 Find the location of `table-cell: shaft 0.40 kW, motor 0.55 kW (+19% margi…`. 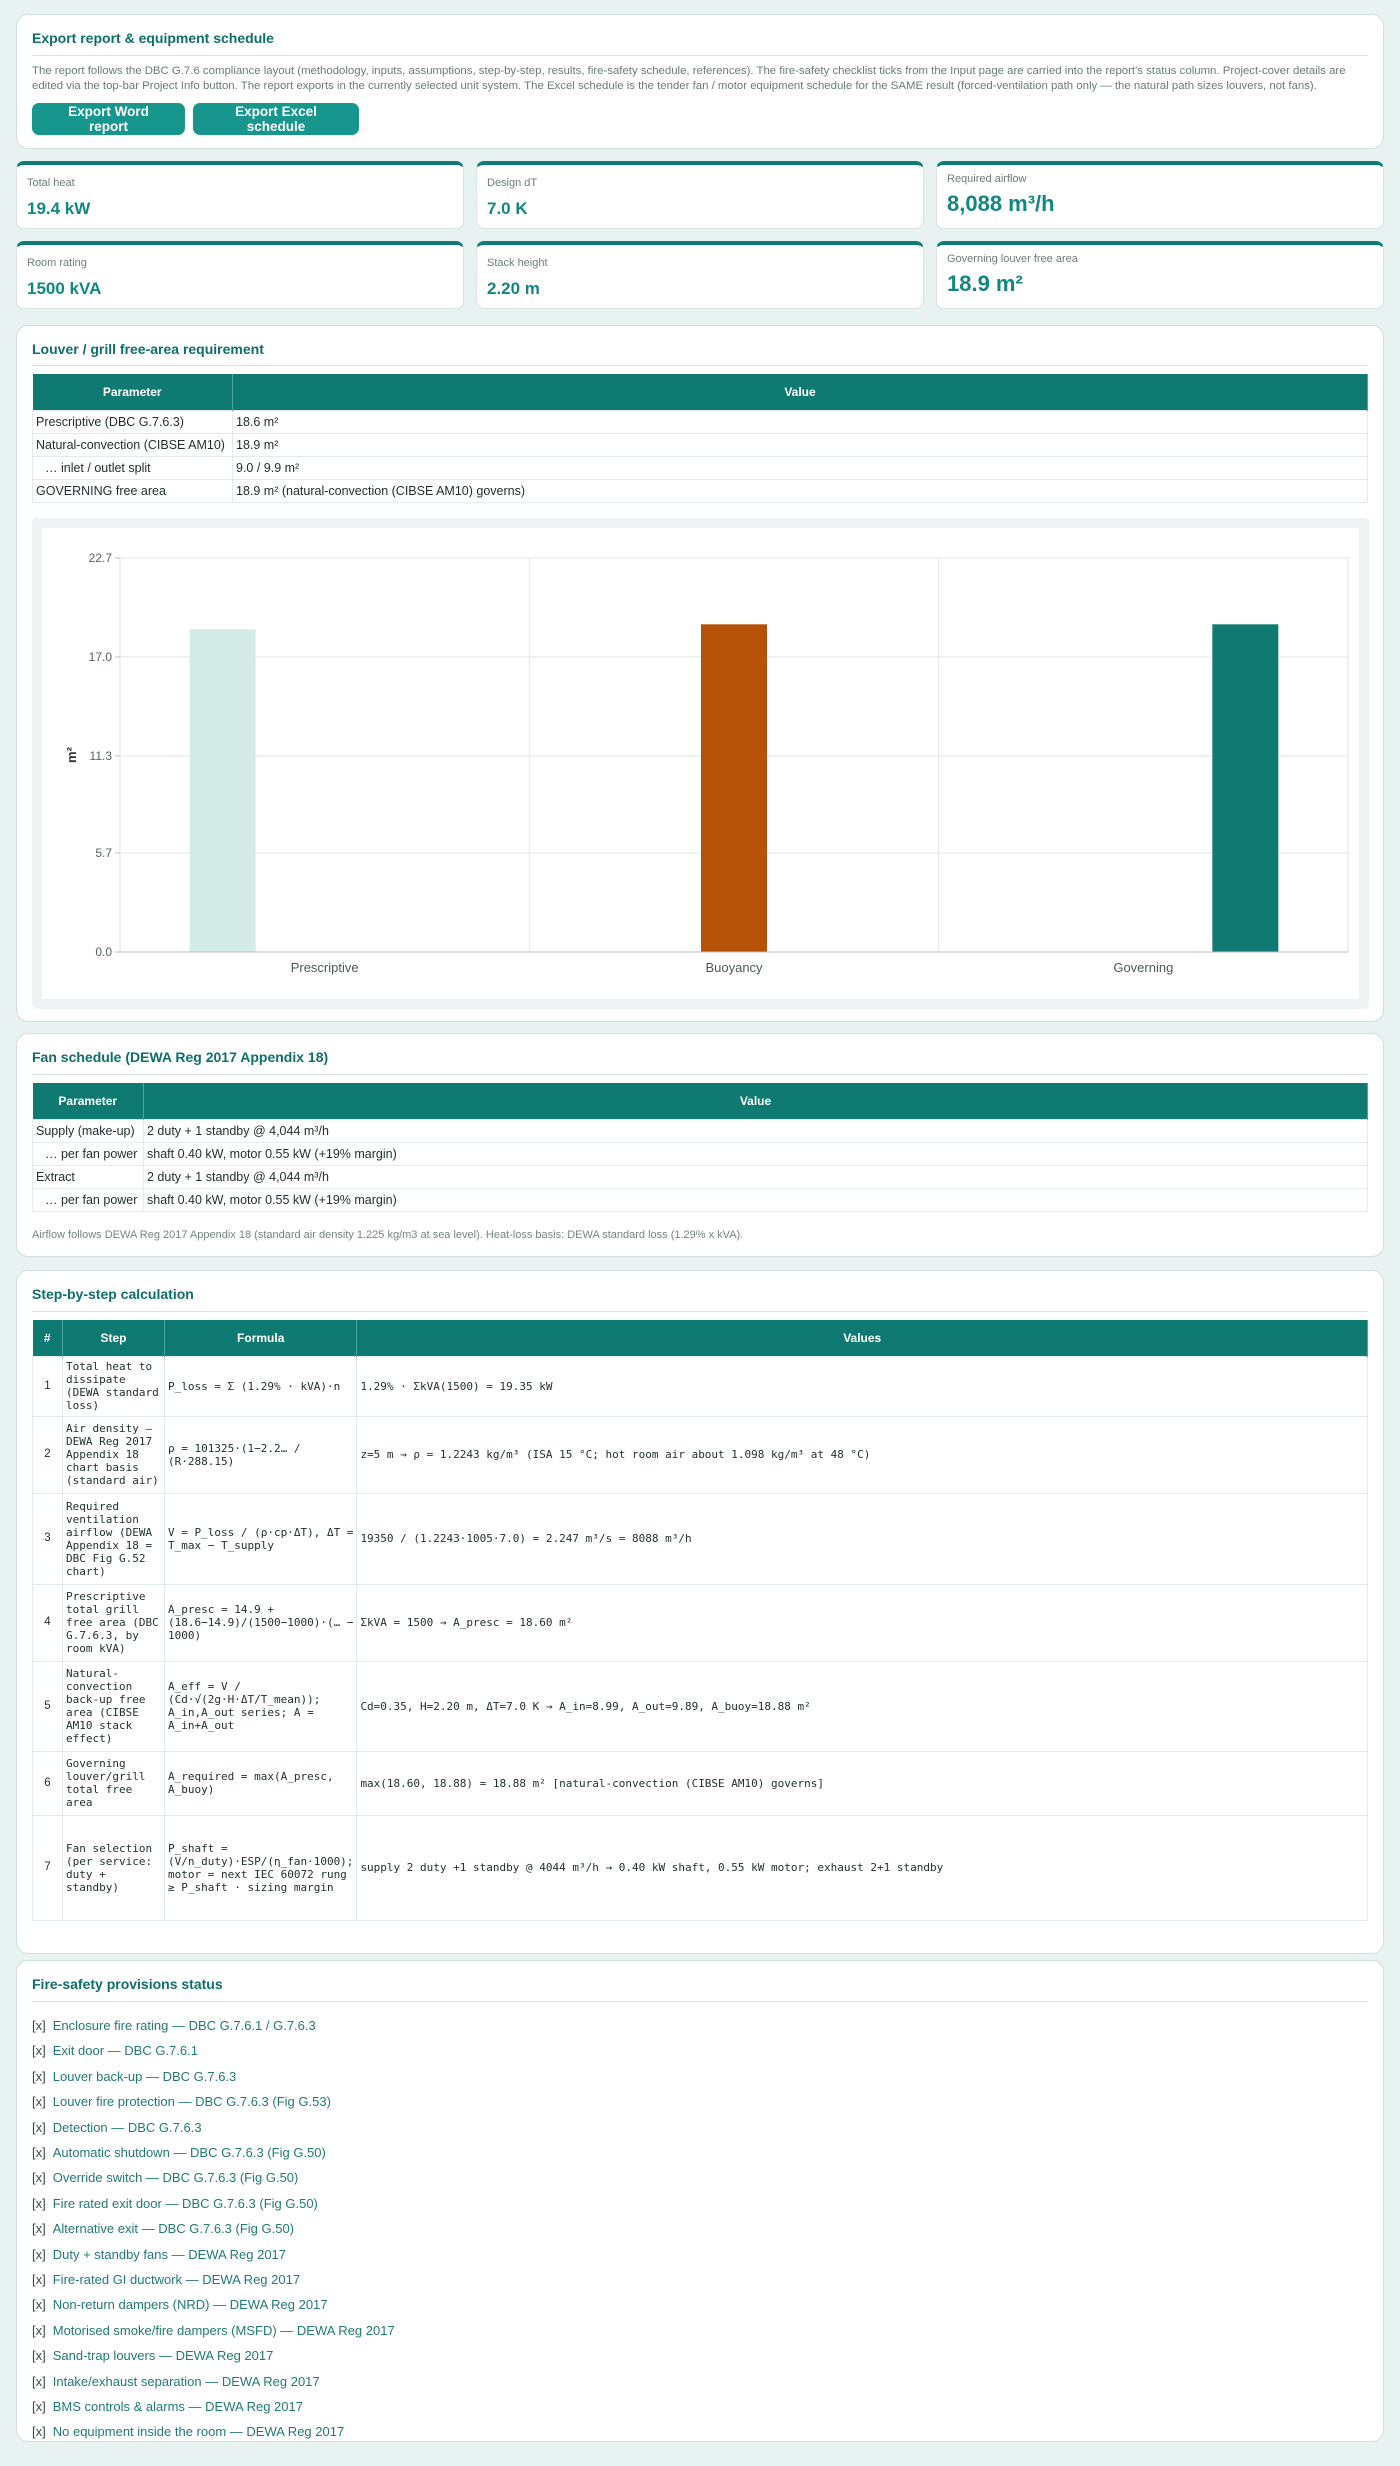

table-cell: shaft 0.40 kW, motor 0.55 kW (+19% margi… is located at coordinates (755, 1199).